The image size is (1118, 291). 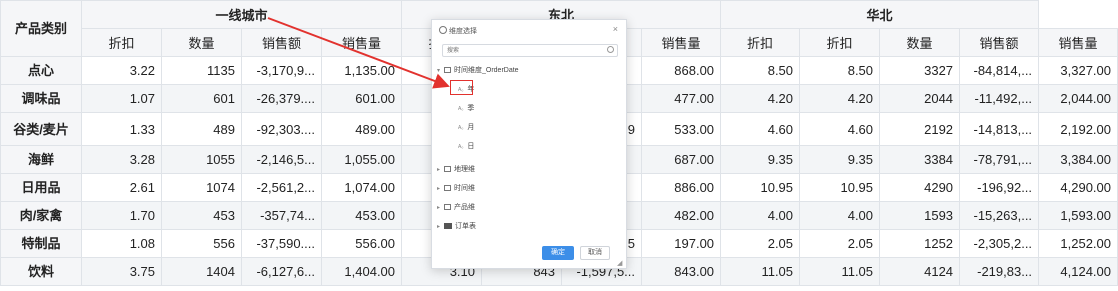 I want to click on value-cell: 1,135.00, so click(x=361, y=70).